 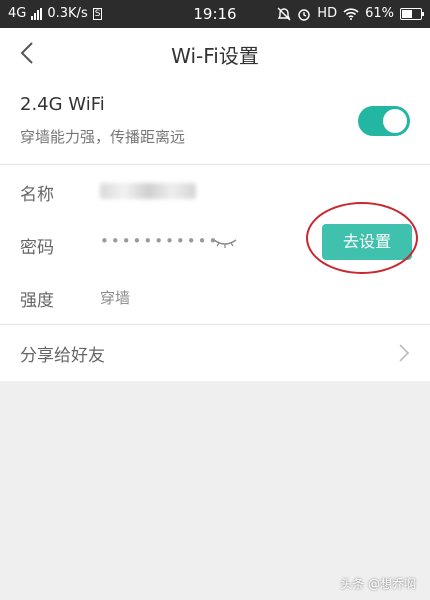 I want to click on wifi-icon, so click(x=351, y=13).